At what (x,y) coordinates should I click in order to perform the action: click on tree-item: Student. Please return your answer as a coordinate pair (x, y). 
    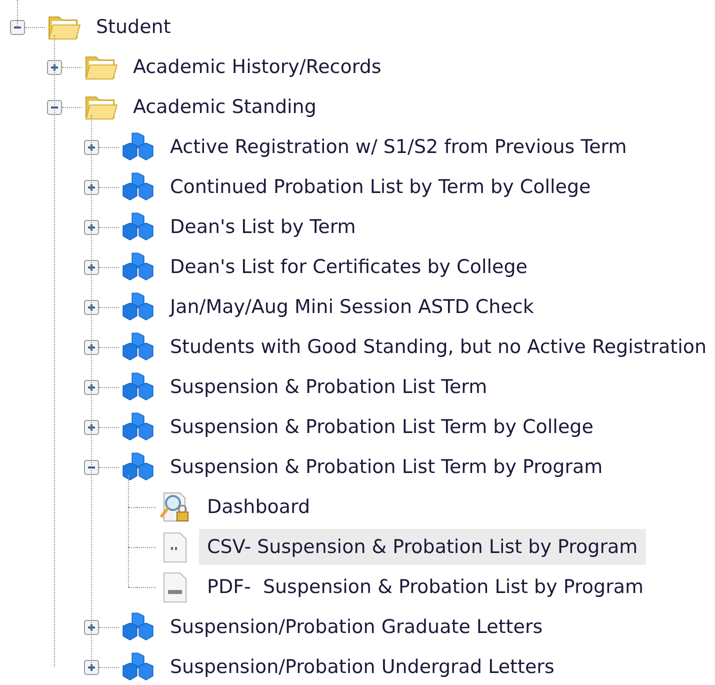
    Looking at the image, I should click on (133, 27).